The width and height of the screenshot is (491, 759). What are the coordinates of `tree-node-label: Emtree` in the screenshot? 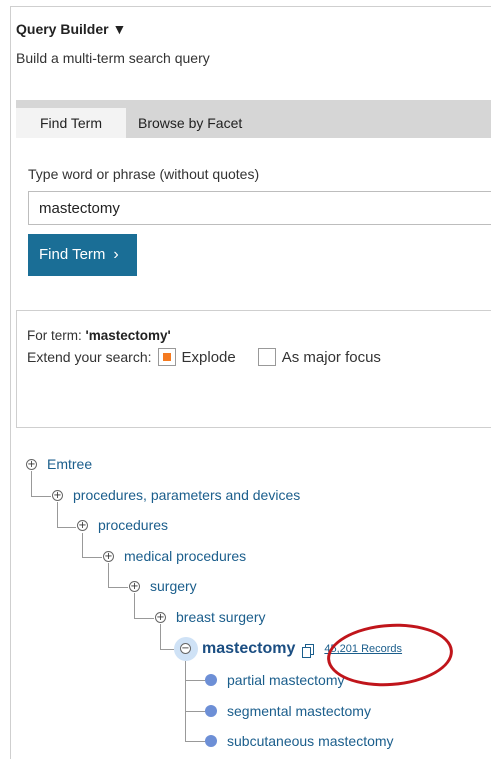 It's located at (69, 464).